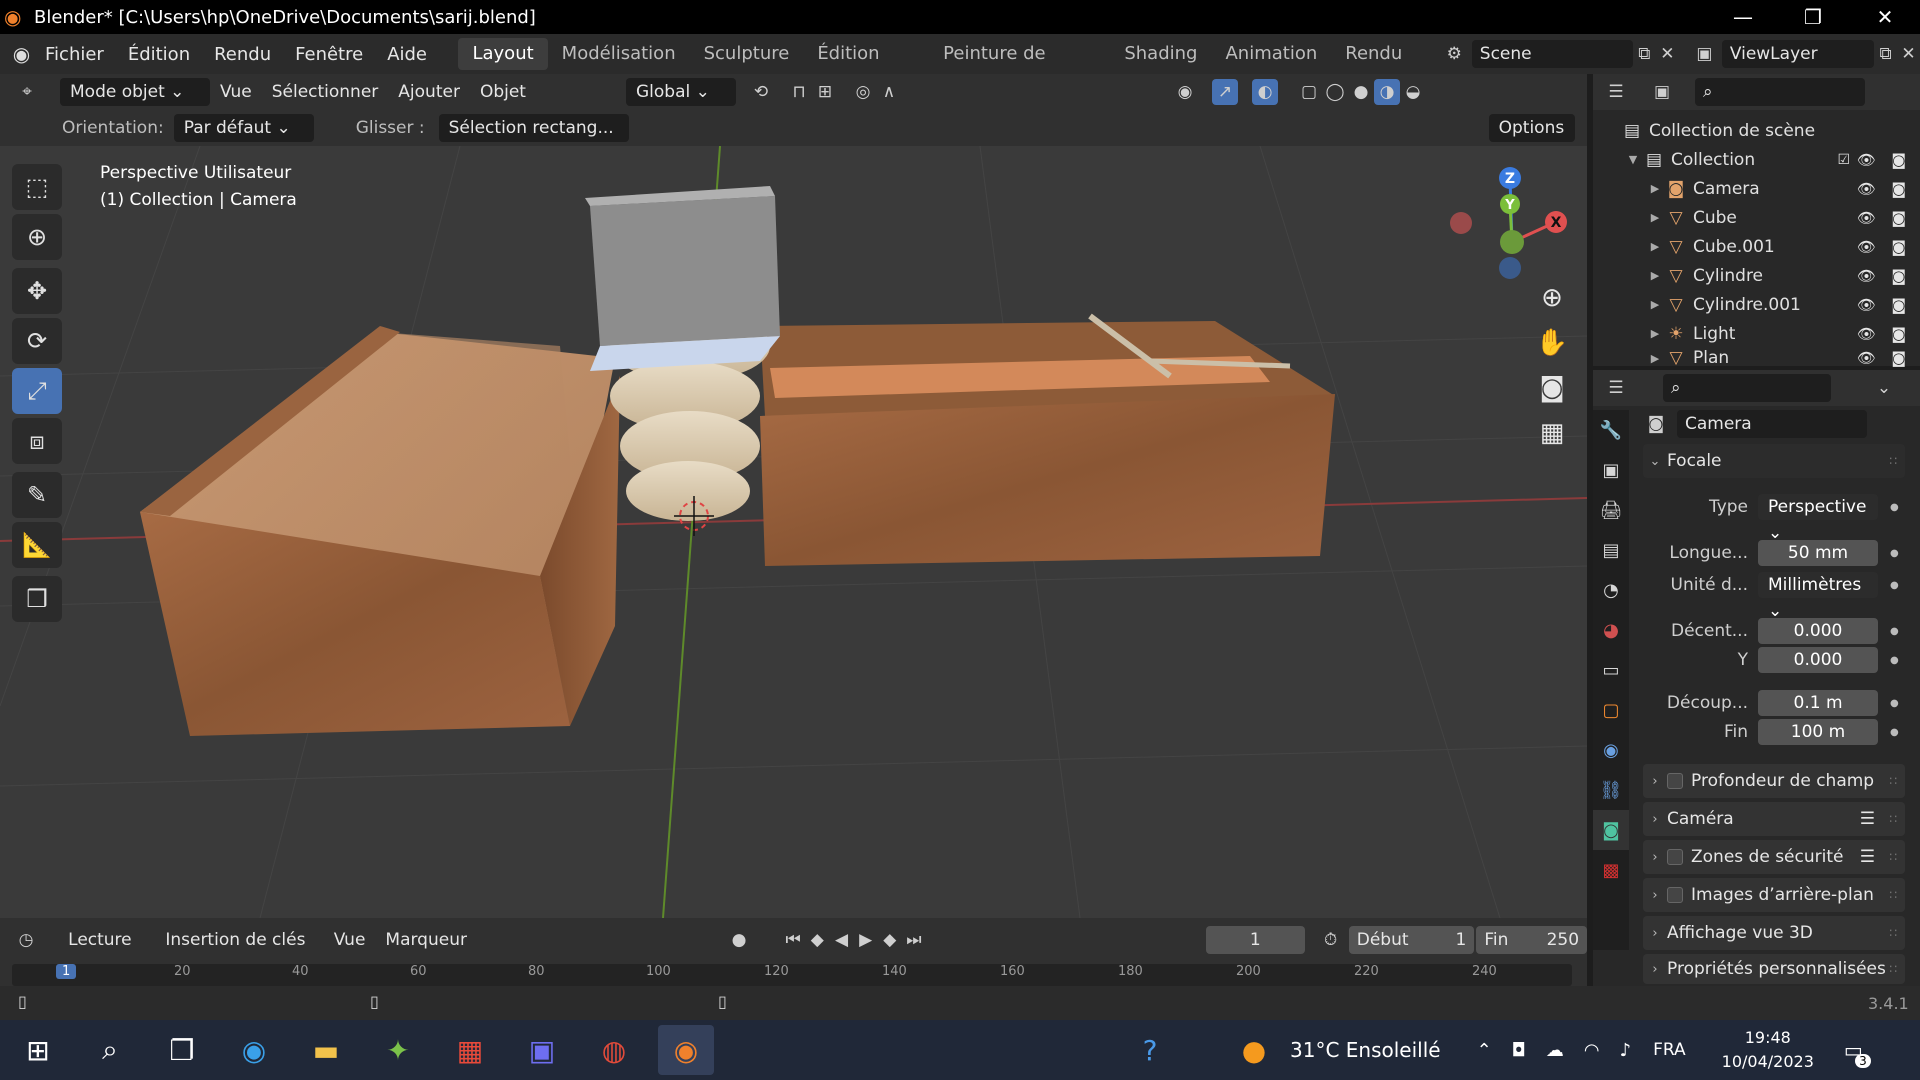  I want to click on menu-fichier: Fichier, so click(74, 54).